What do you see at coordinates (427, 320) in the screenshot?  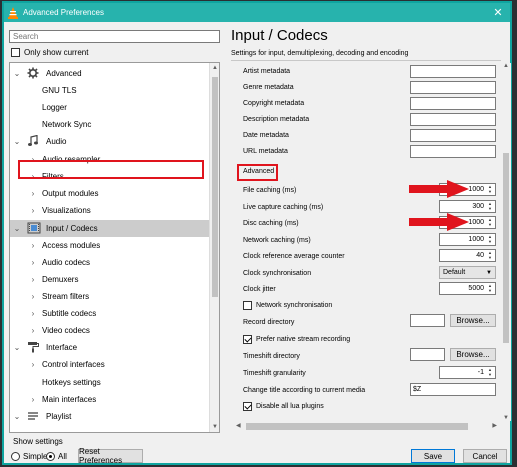 I see `record-dir-input` at bounding box center [427, 320].